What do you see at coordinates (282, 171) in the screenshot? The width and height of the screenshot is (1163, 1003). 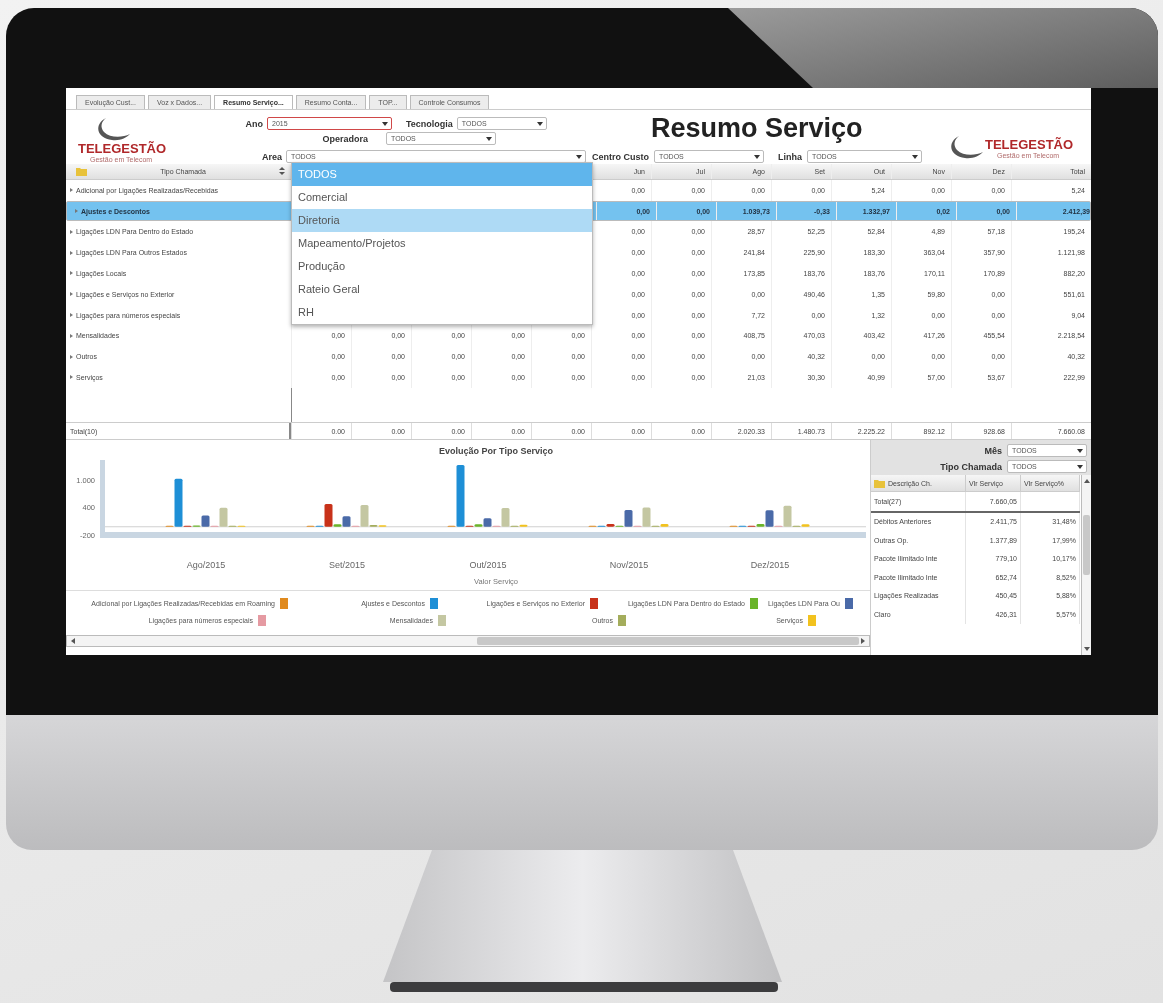 I see `sort-icon` at bounding box center [282, 171].